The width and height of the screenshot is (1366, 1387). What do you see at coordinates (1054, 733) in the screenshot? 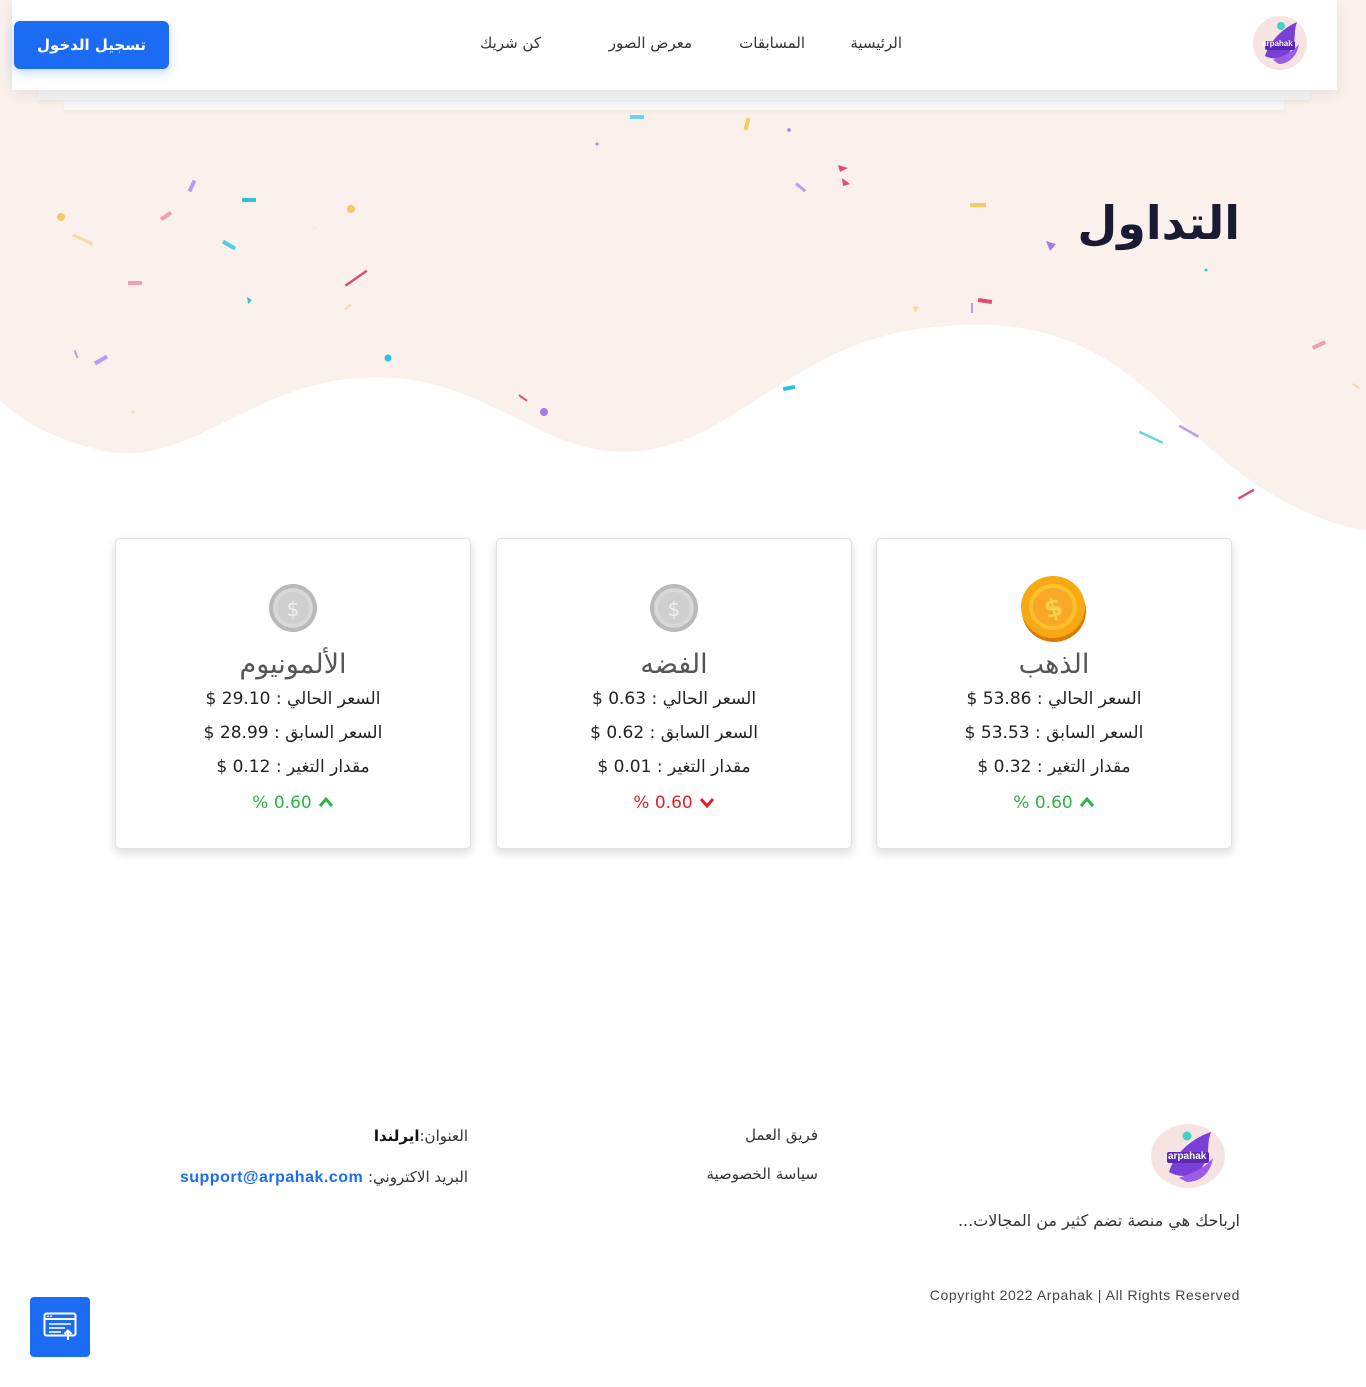
I see `previous-price: السعر السابق : 53.53 $` at bounding box center [1054, 733].